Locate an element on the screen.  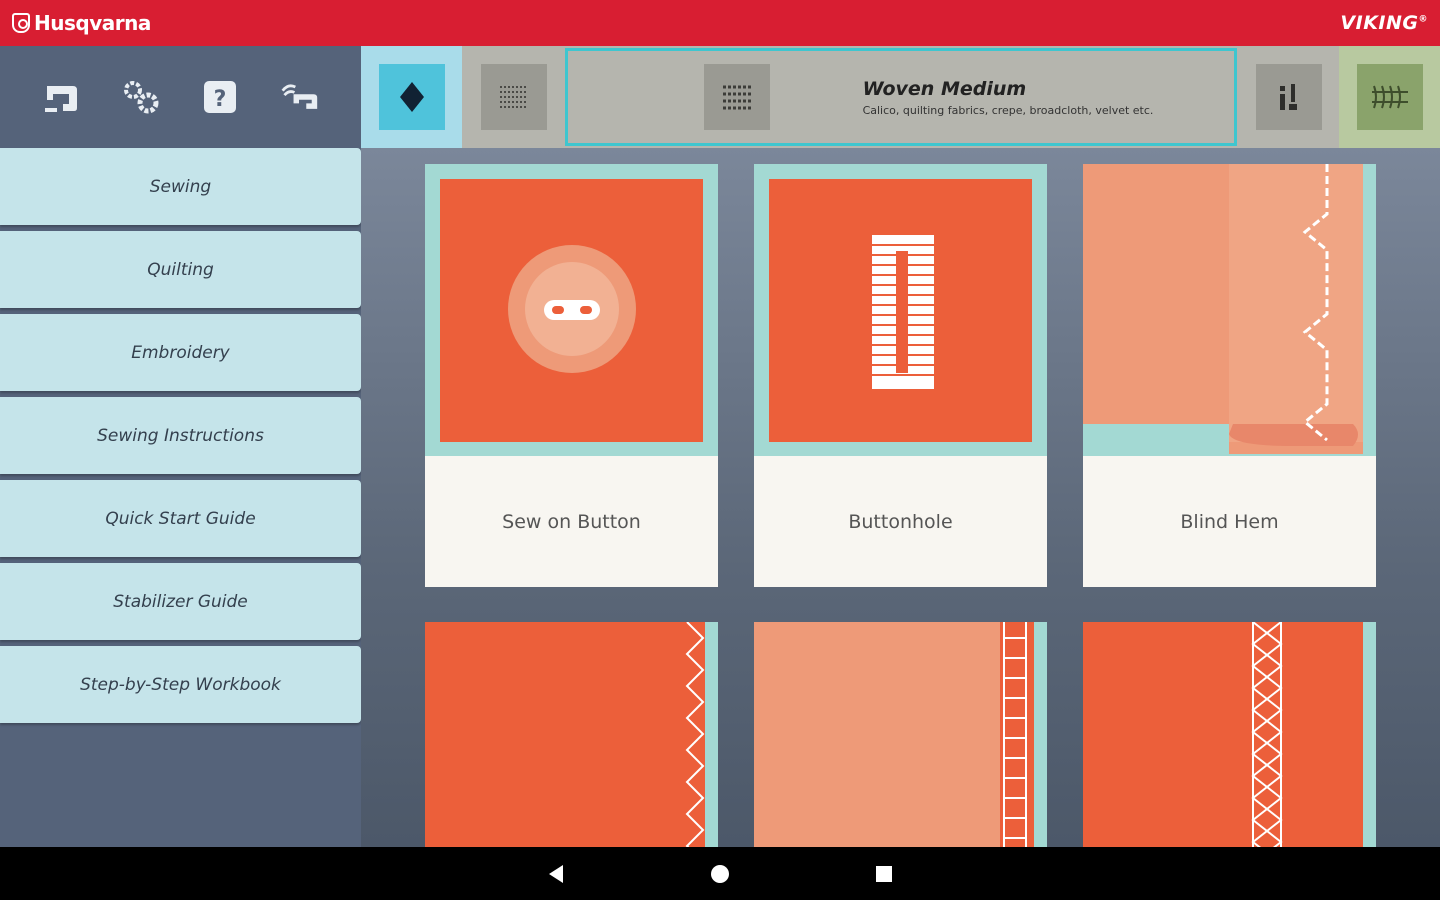
fabric-title: Woven Medium is located at coordinates (944, 88).